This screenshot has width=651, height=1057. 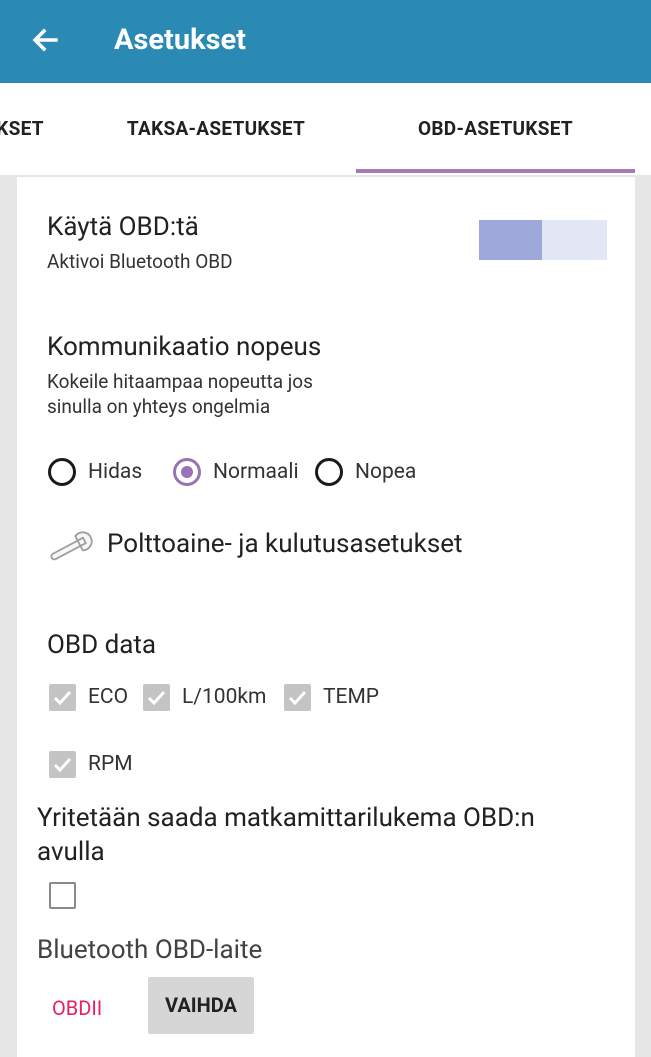 I want to click on page-title: Asetukset, so click(x=180, y=40).